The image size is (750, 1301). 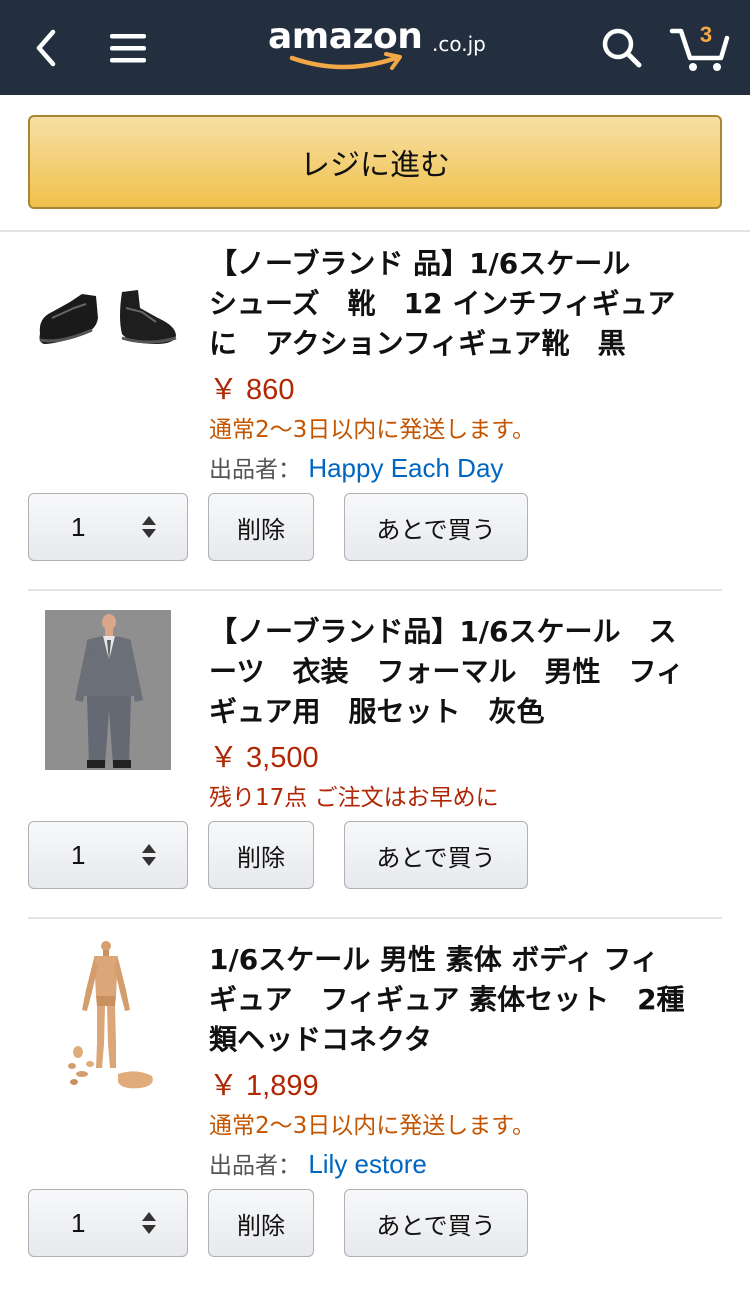 I want to click on hamburger-menu-icon, so click(x=128, y=47).